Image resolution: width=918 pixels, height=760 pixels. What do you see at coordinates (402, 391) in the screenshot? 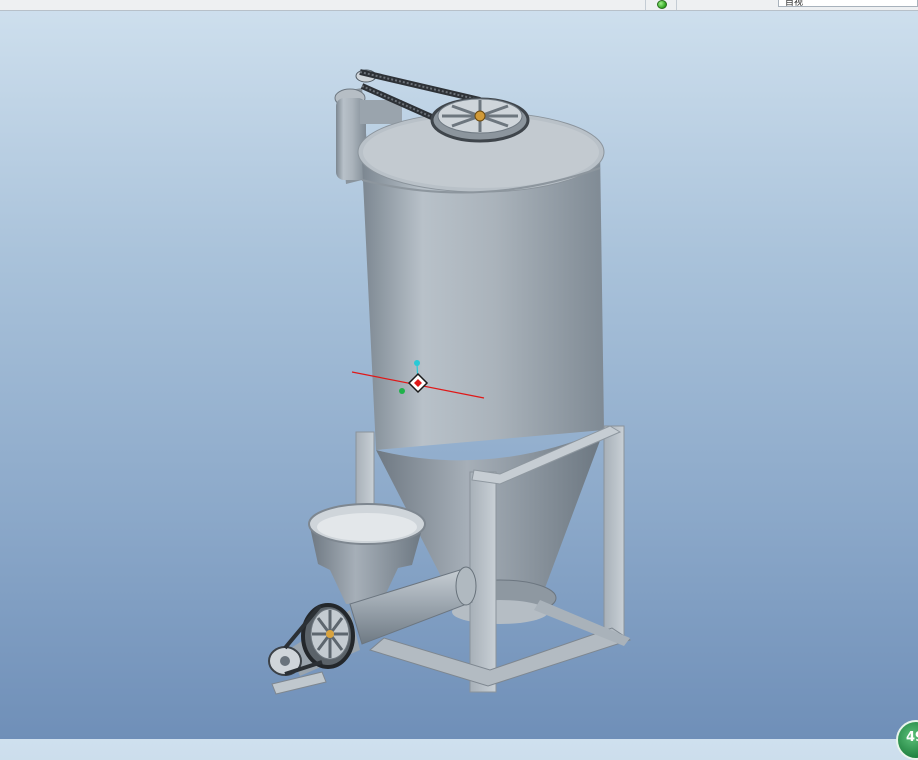
I see `csys-y-handle-icon` at bounding box center [402, 391].